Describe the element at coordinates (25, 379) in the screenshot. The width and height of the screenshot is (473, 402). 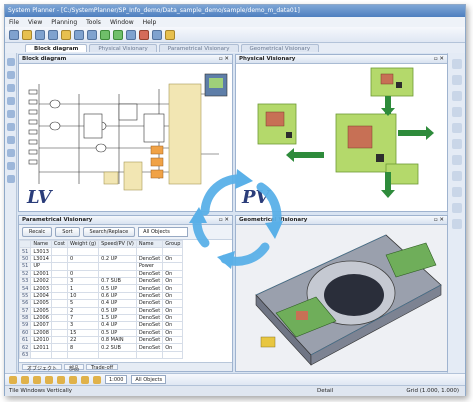
I see `line-tool-icon` at that location.